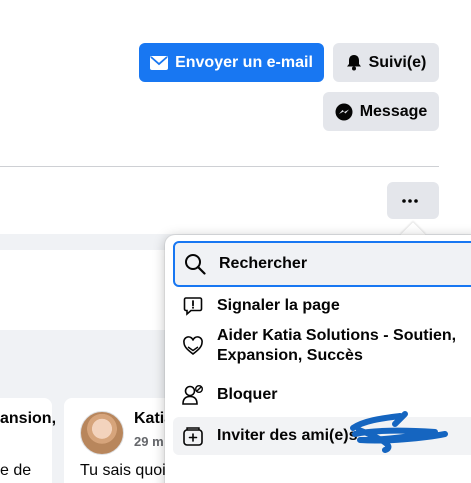  What do you see at coordinates (322, 264) in the screenshot?
I see `menu-item-search: Rechercher` at bounding box center [322, 264].